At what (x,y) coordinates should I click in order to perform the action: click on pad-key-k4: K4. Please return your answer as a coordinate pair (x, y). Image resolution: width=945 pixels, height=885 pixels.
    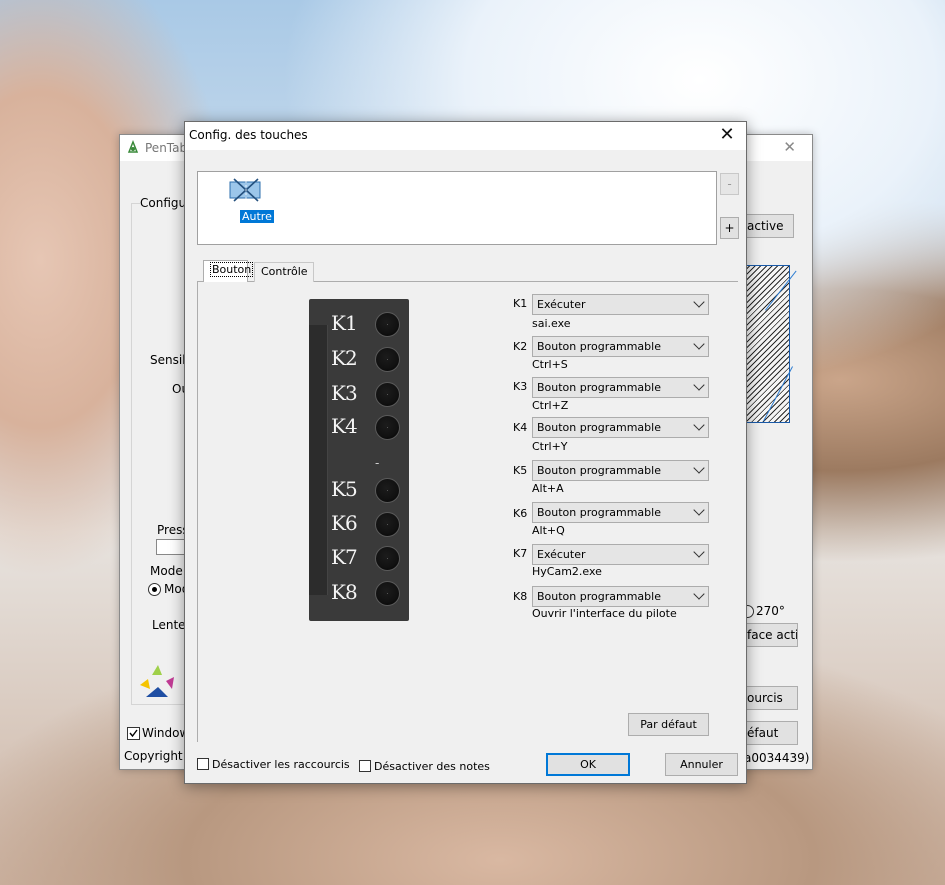
    Looking at the image, I should click on (369, 428).